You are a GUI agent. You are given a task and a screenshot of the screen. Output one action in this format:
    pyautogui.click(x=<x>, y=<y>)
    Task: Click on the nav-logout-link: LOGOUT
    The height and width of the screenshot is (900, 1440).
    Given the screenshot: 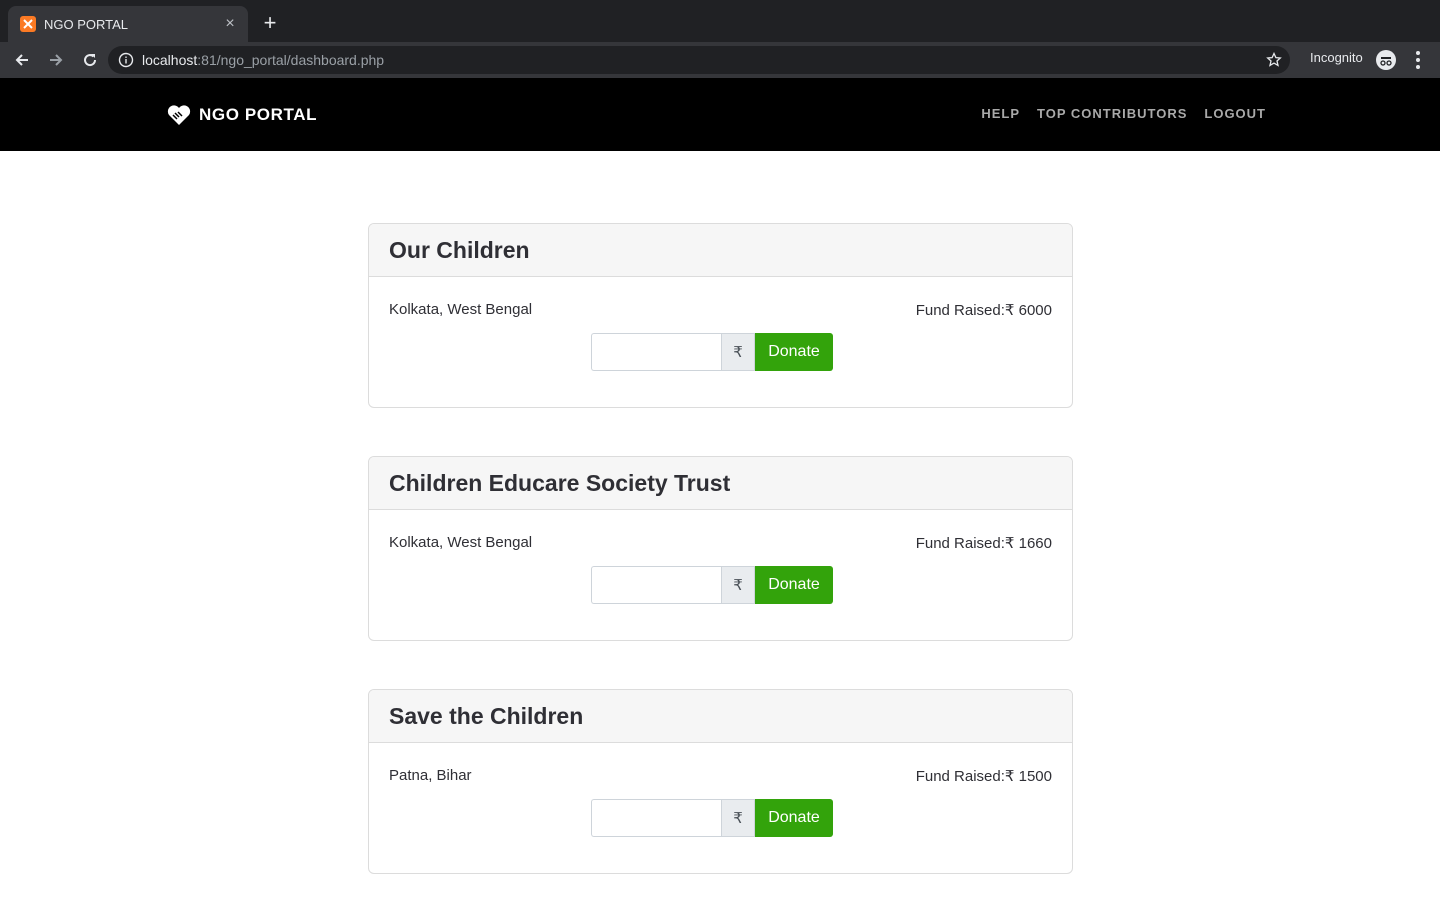 What is the action you would take?
    pyautogui.click(x=1235, y=113)
    